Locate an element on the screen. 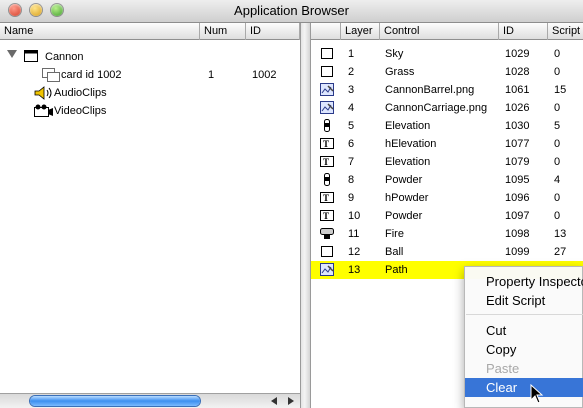  control-row: 2 Grass 1028 0 is located at coordinates (447, 72).